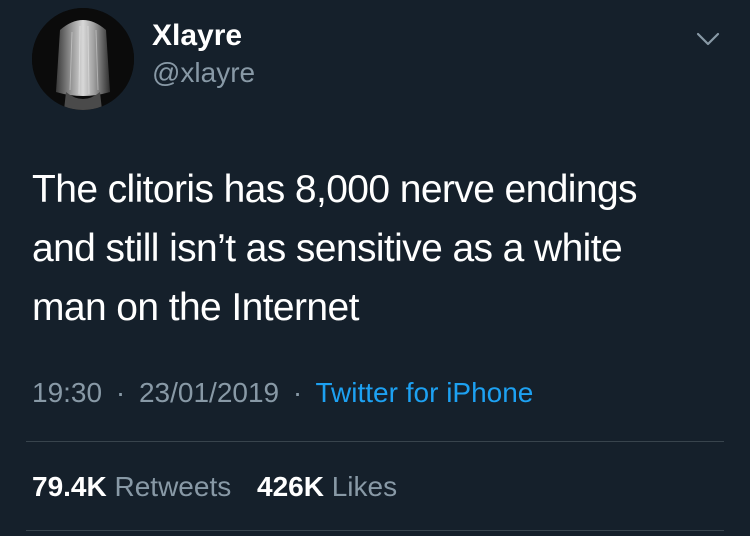 The width and height of the screenshot is (750, 536). I want to click on tweet-date: 23/01/2019, so click(209, 392).